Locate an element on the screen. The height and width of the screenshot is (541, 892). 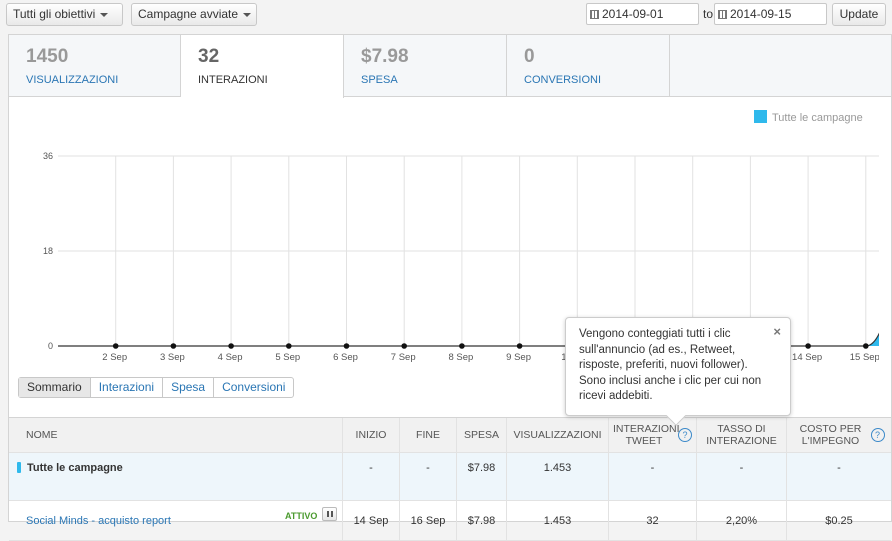
close-icon: × is located at coordinates (777, 332).